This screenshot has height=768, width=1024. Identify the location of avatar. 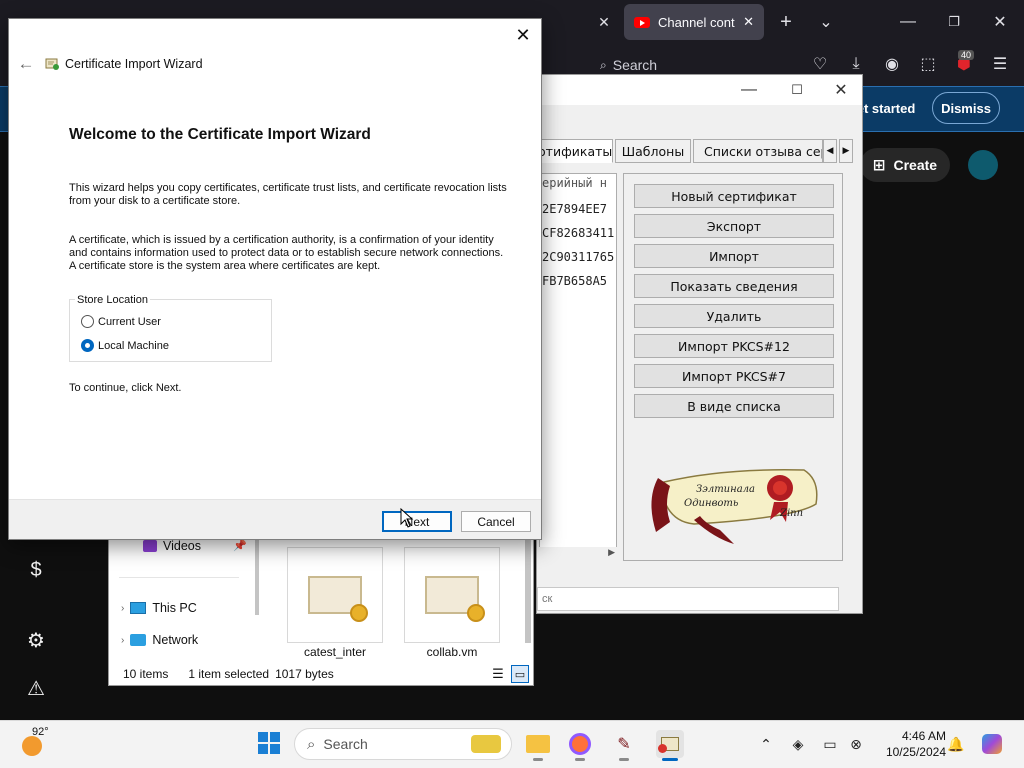
(983, 165).